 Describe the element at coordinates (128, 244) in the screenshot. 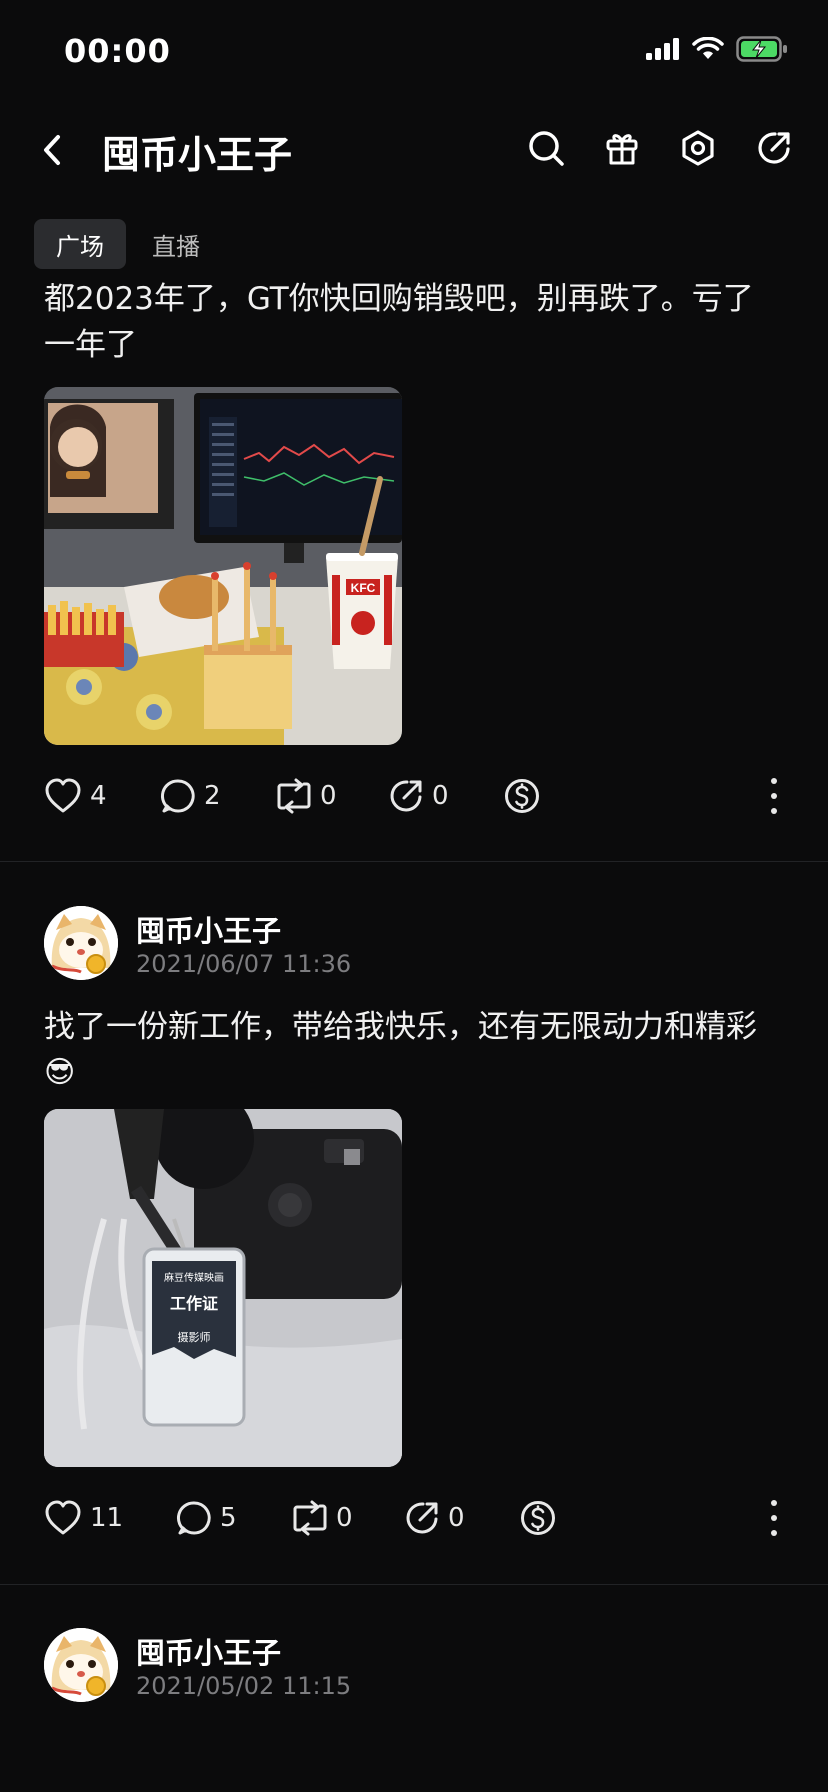

I see `tab-bar: 广场 直播` at that location.